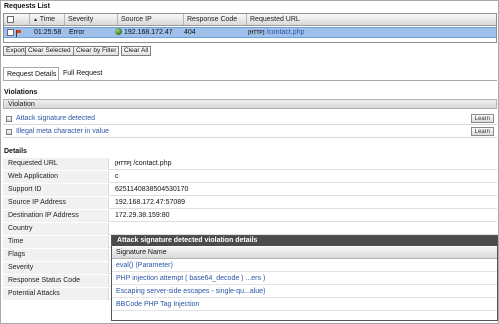  What do you see at coordinates (151, 19) in the screenshot?
I see `column-header-source-ip: Source IP` at bounding box center [151, 19].